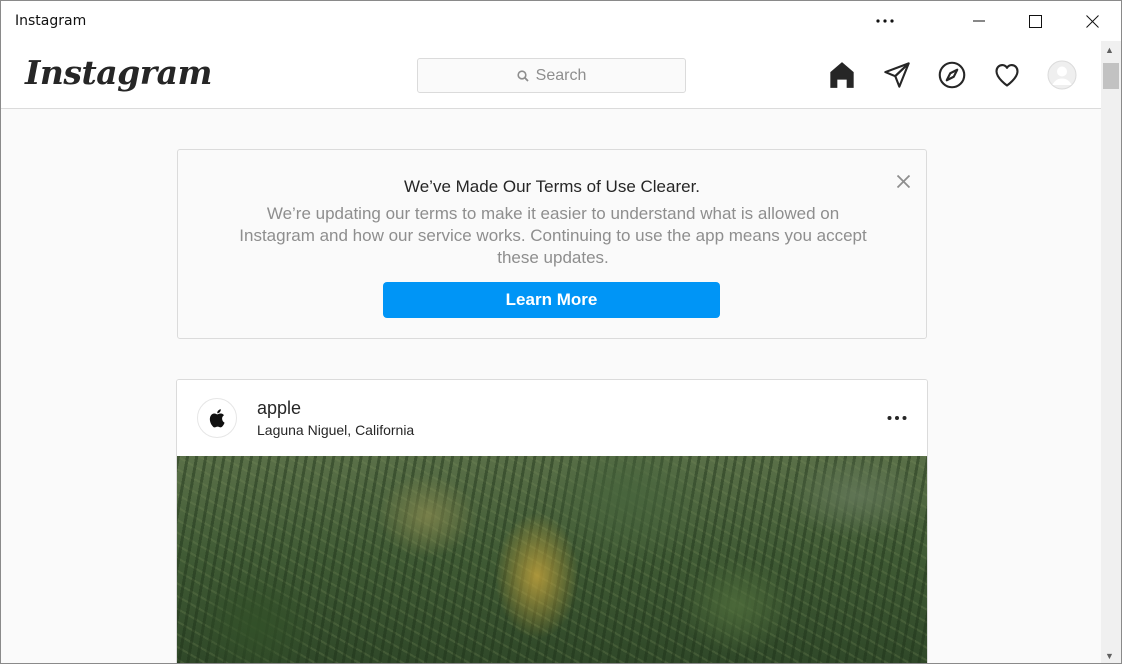 The width and height of the screenshot is (1122, 664). What do you see at coordinates (551, 300) in the screenshot?
I see `learn-more-button: Learn More` at bounding box center [551, 300].